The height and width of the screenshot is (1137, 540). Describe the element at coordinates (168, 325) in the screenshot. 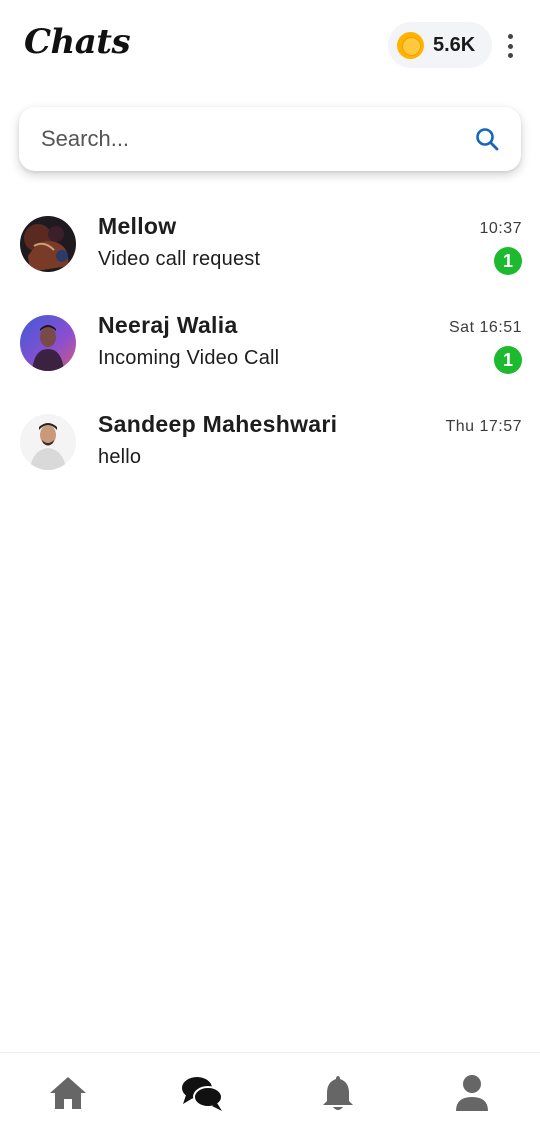

I see `chat-name: Neeraj Walia` at that location.